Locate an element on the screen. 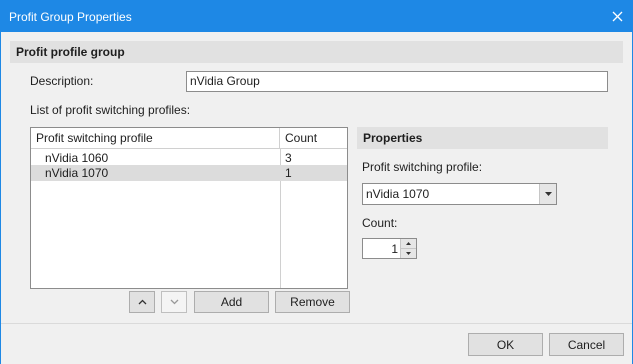 The image size is (633, 364). properties-header-label: Properties is located at coordinates (393, 138).